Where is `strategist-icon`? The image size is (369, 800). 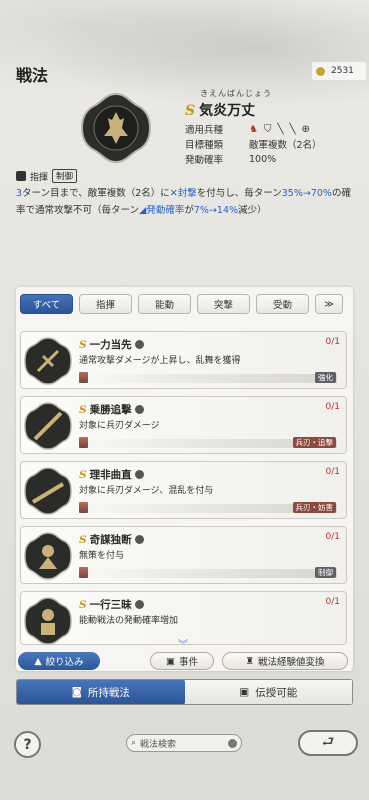 strategist-icon is located at coordinates (48, 556).